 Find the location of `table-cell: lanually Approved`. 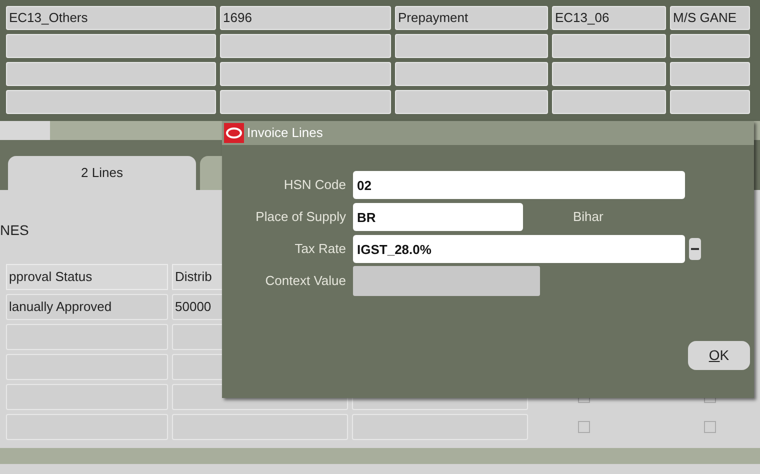

table-cell: lanually Approved is located at coordinates (87, 307).